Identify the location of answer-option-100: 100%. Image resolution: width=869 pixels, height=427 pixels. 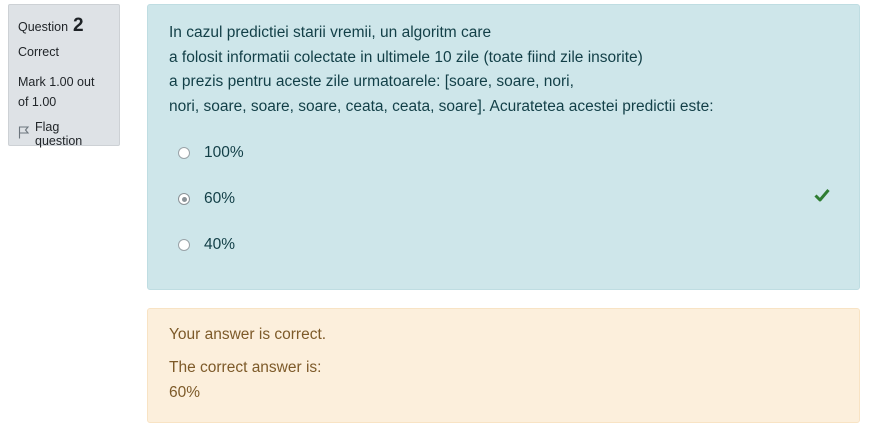
(211, 153).